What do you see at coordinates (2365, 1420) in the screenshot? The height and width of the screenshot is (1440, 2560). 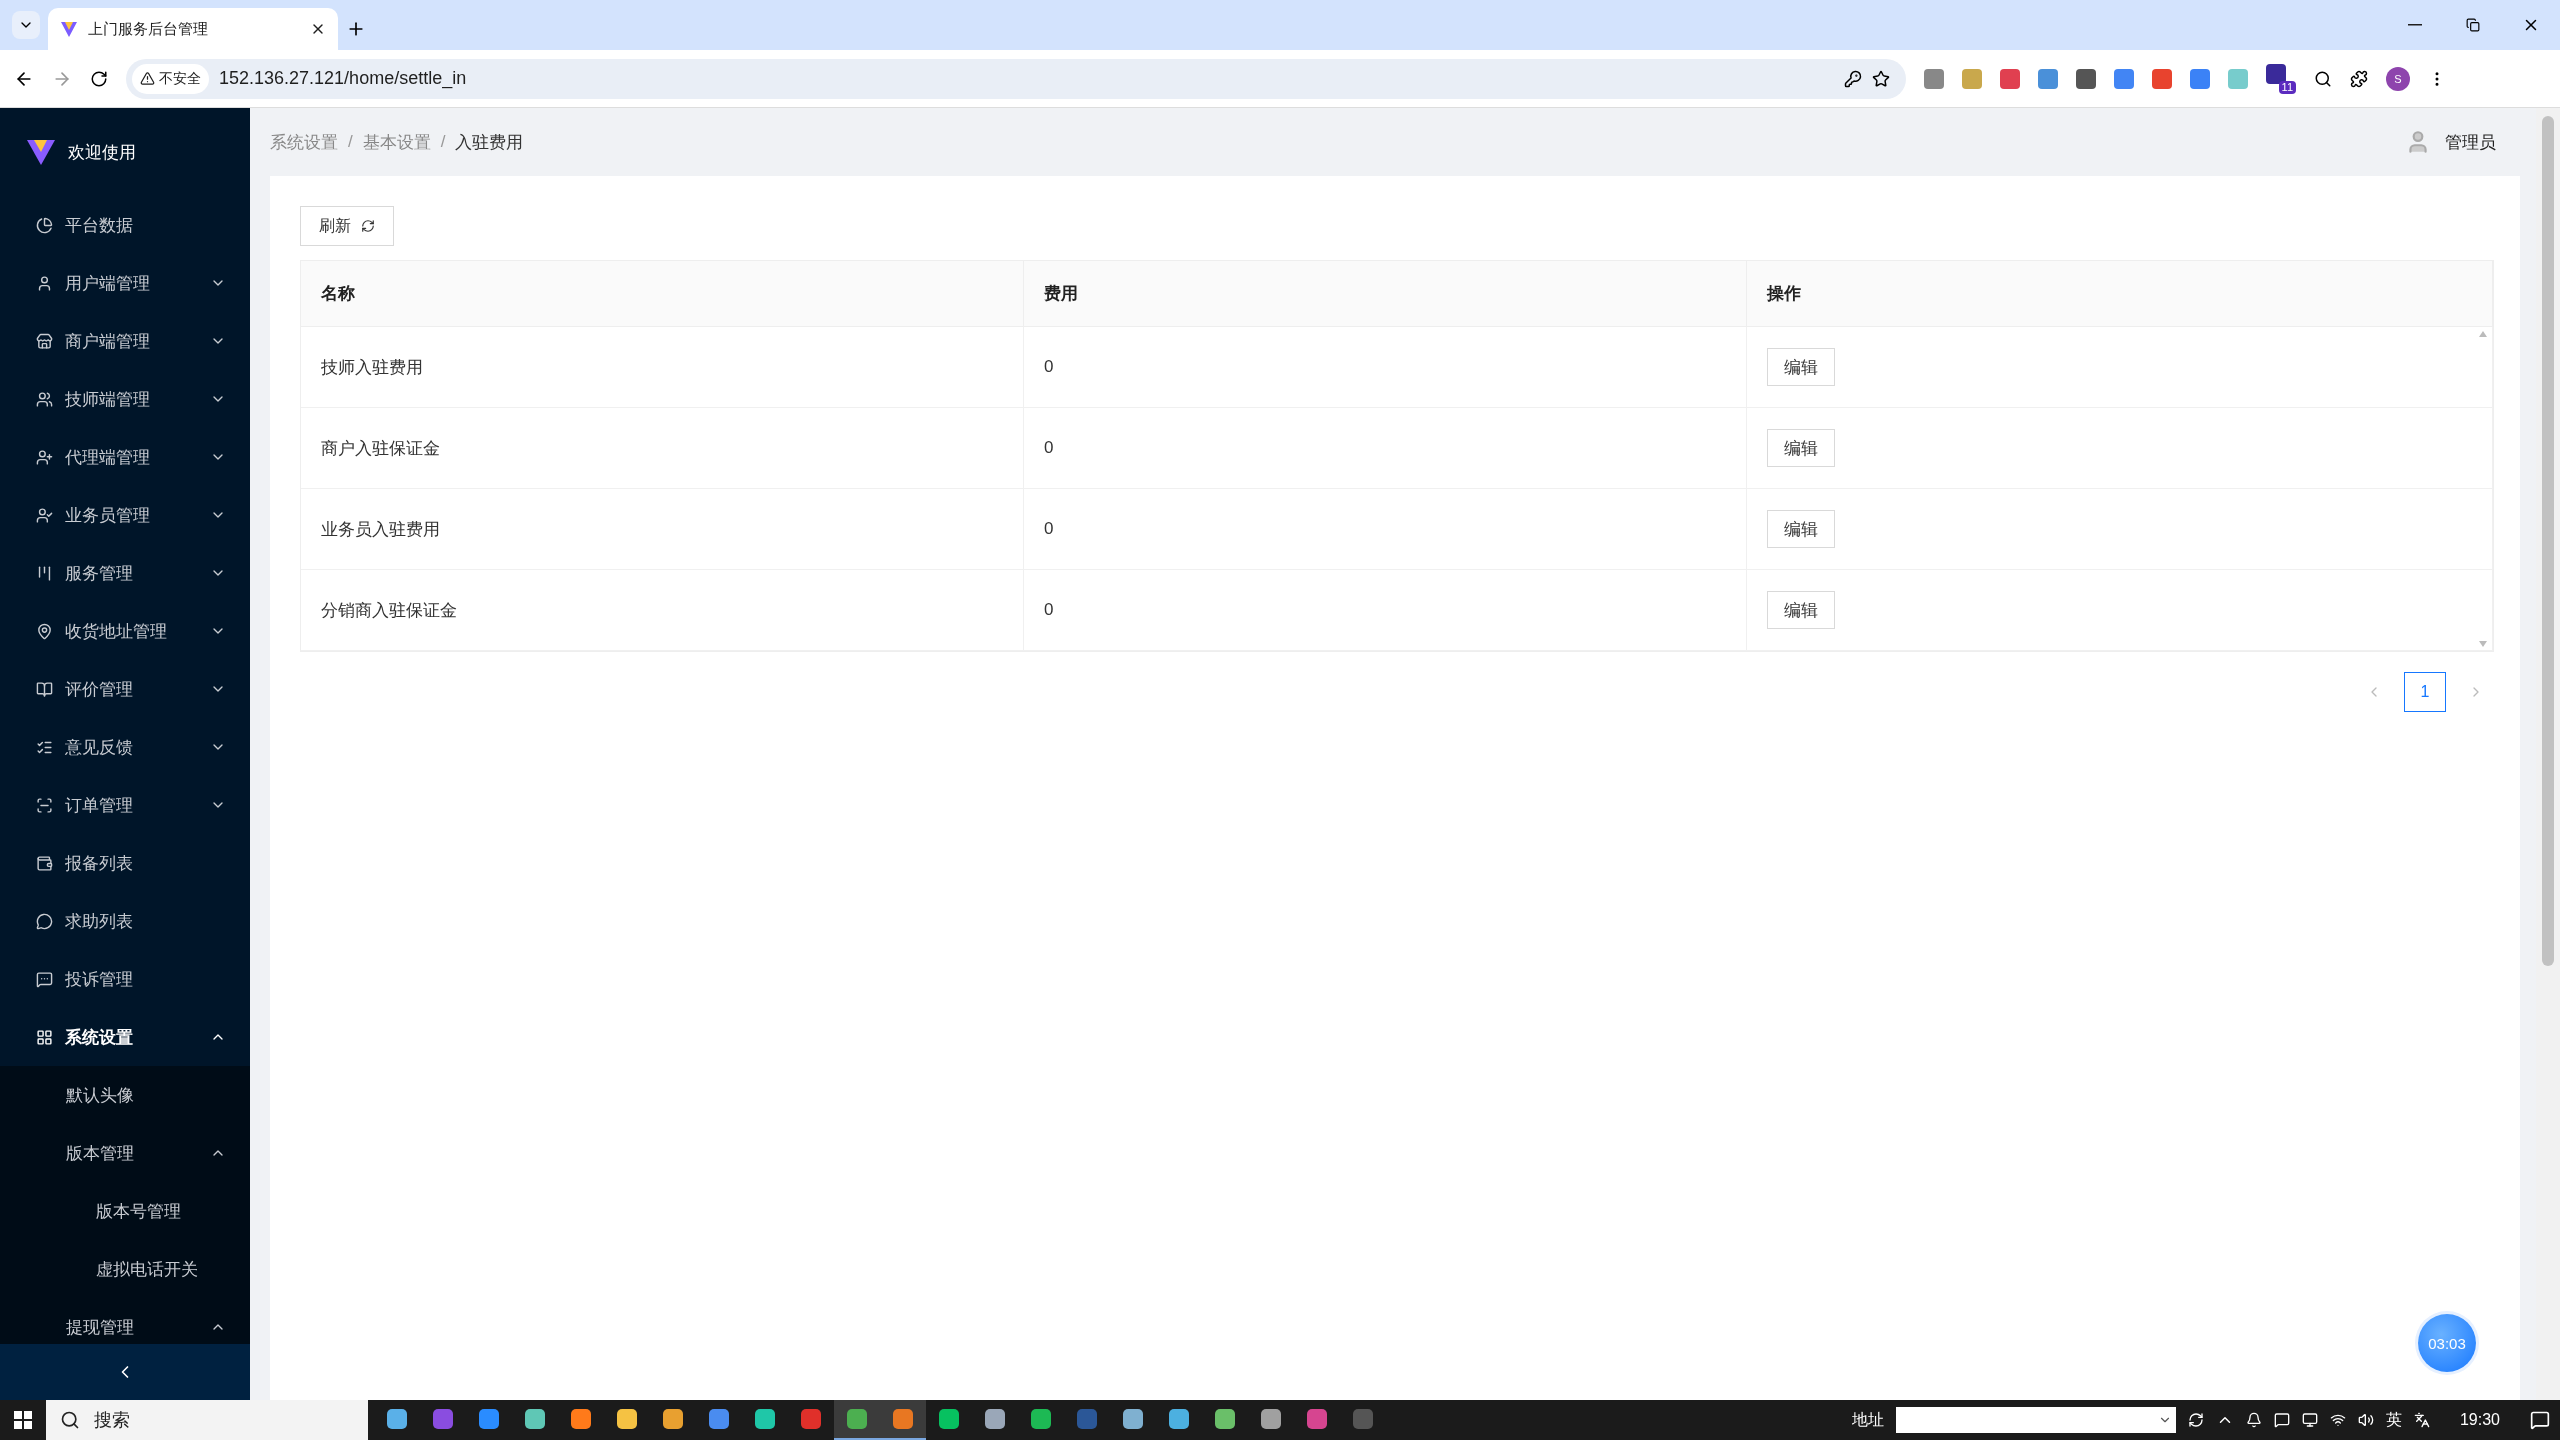 I see `volume-icon` at bounding box center [2365, 1420].